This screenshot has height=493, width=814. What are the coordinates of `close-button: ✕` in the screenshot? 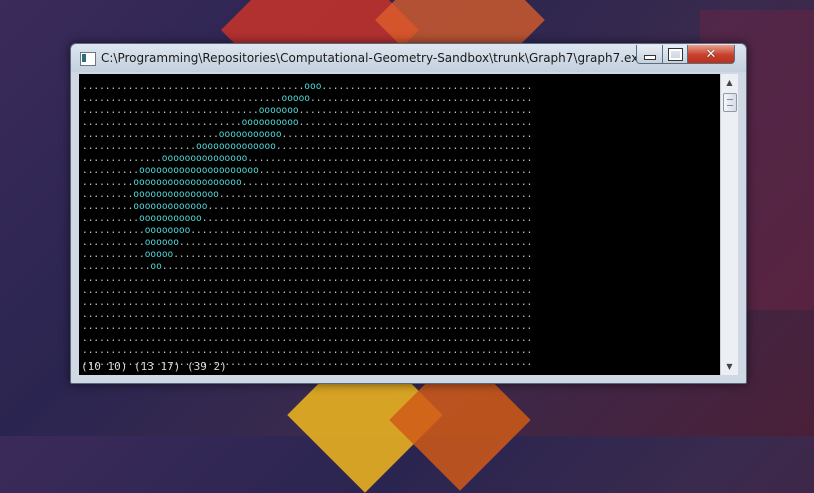 It's located at (711, 54).